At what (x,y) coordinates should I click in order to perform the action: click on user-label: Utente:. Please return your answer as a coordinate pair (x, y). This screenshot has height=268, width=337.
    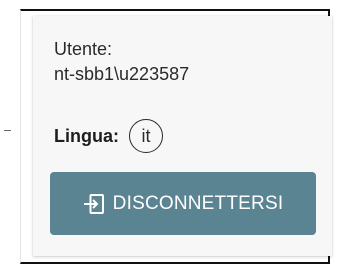
    Looking at the image, I should click on (83, 49).